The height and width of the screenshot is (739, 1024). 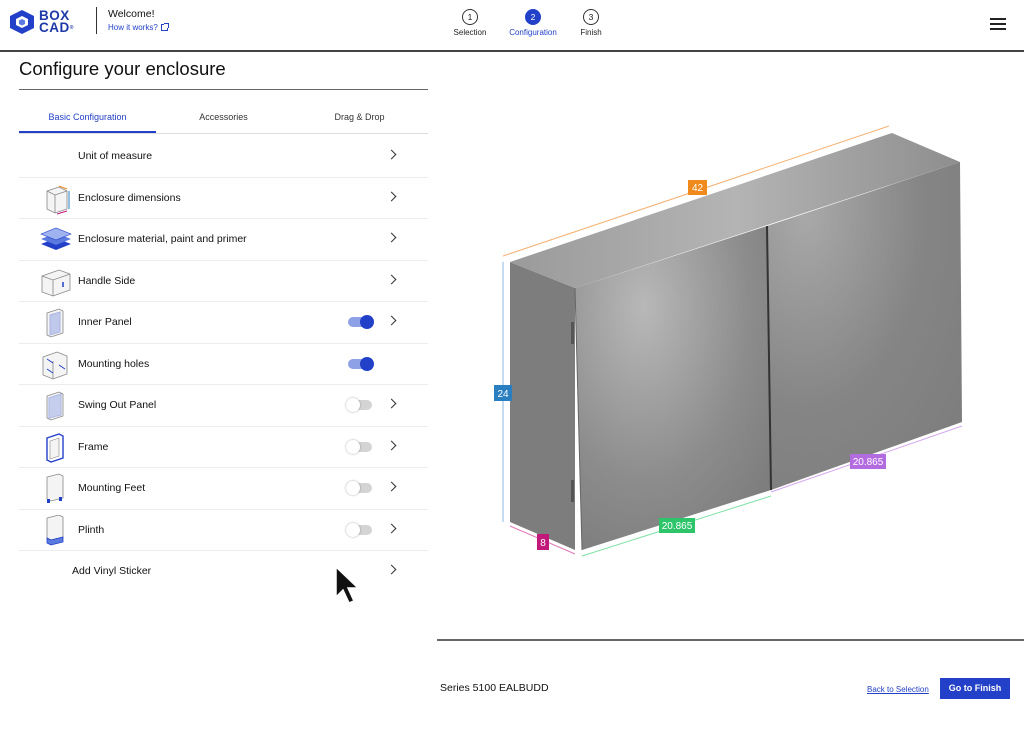 I want to click on logo-wordmark: BOX CAD®, so click(x=56, y=22).